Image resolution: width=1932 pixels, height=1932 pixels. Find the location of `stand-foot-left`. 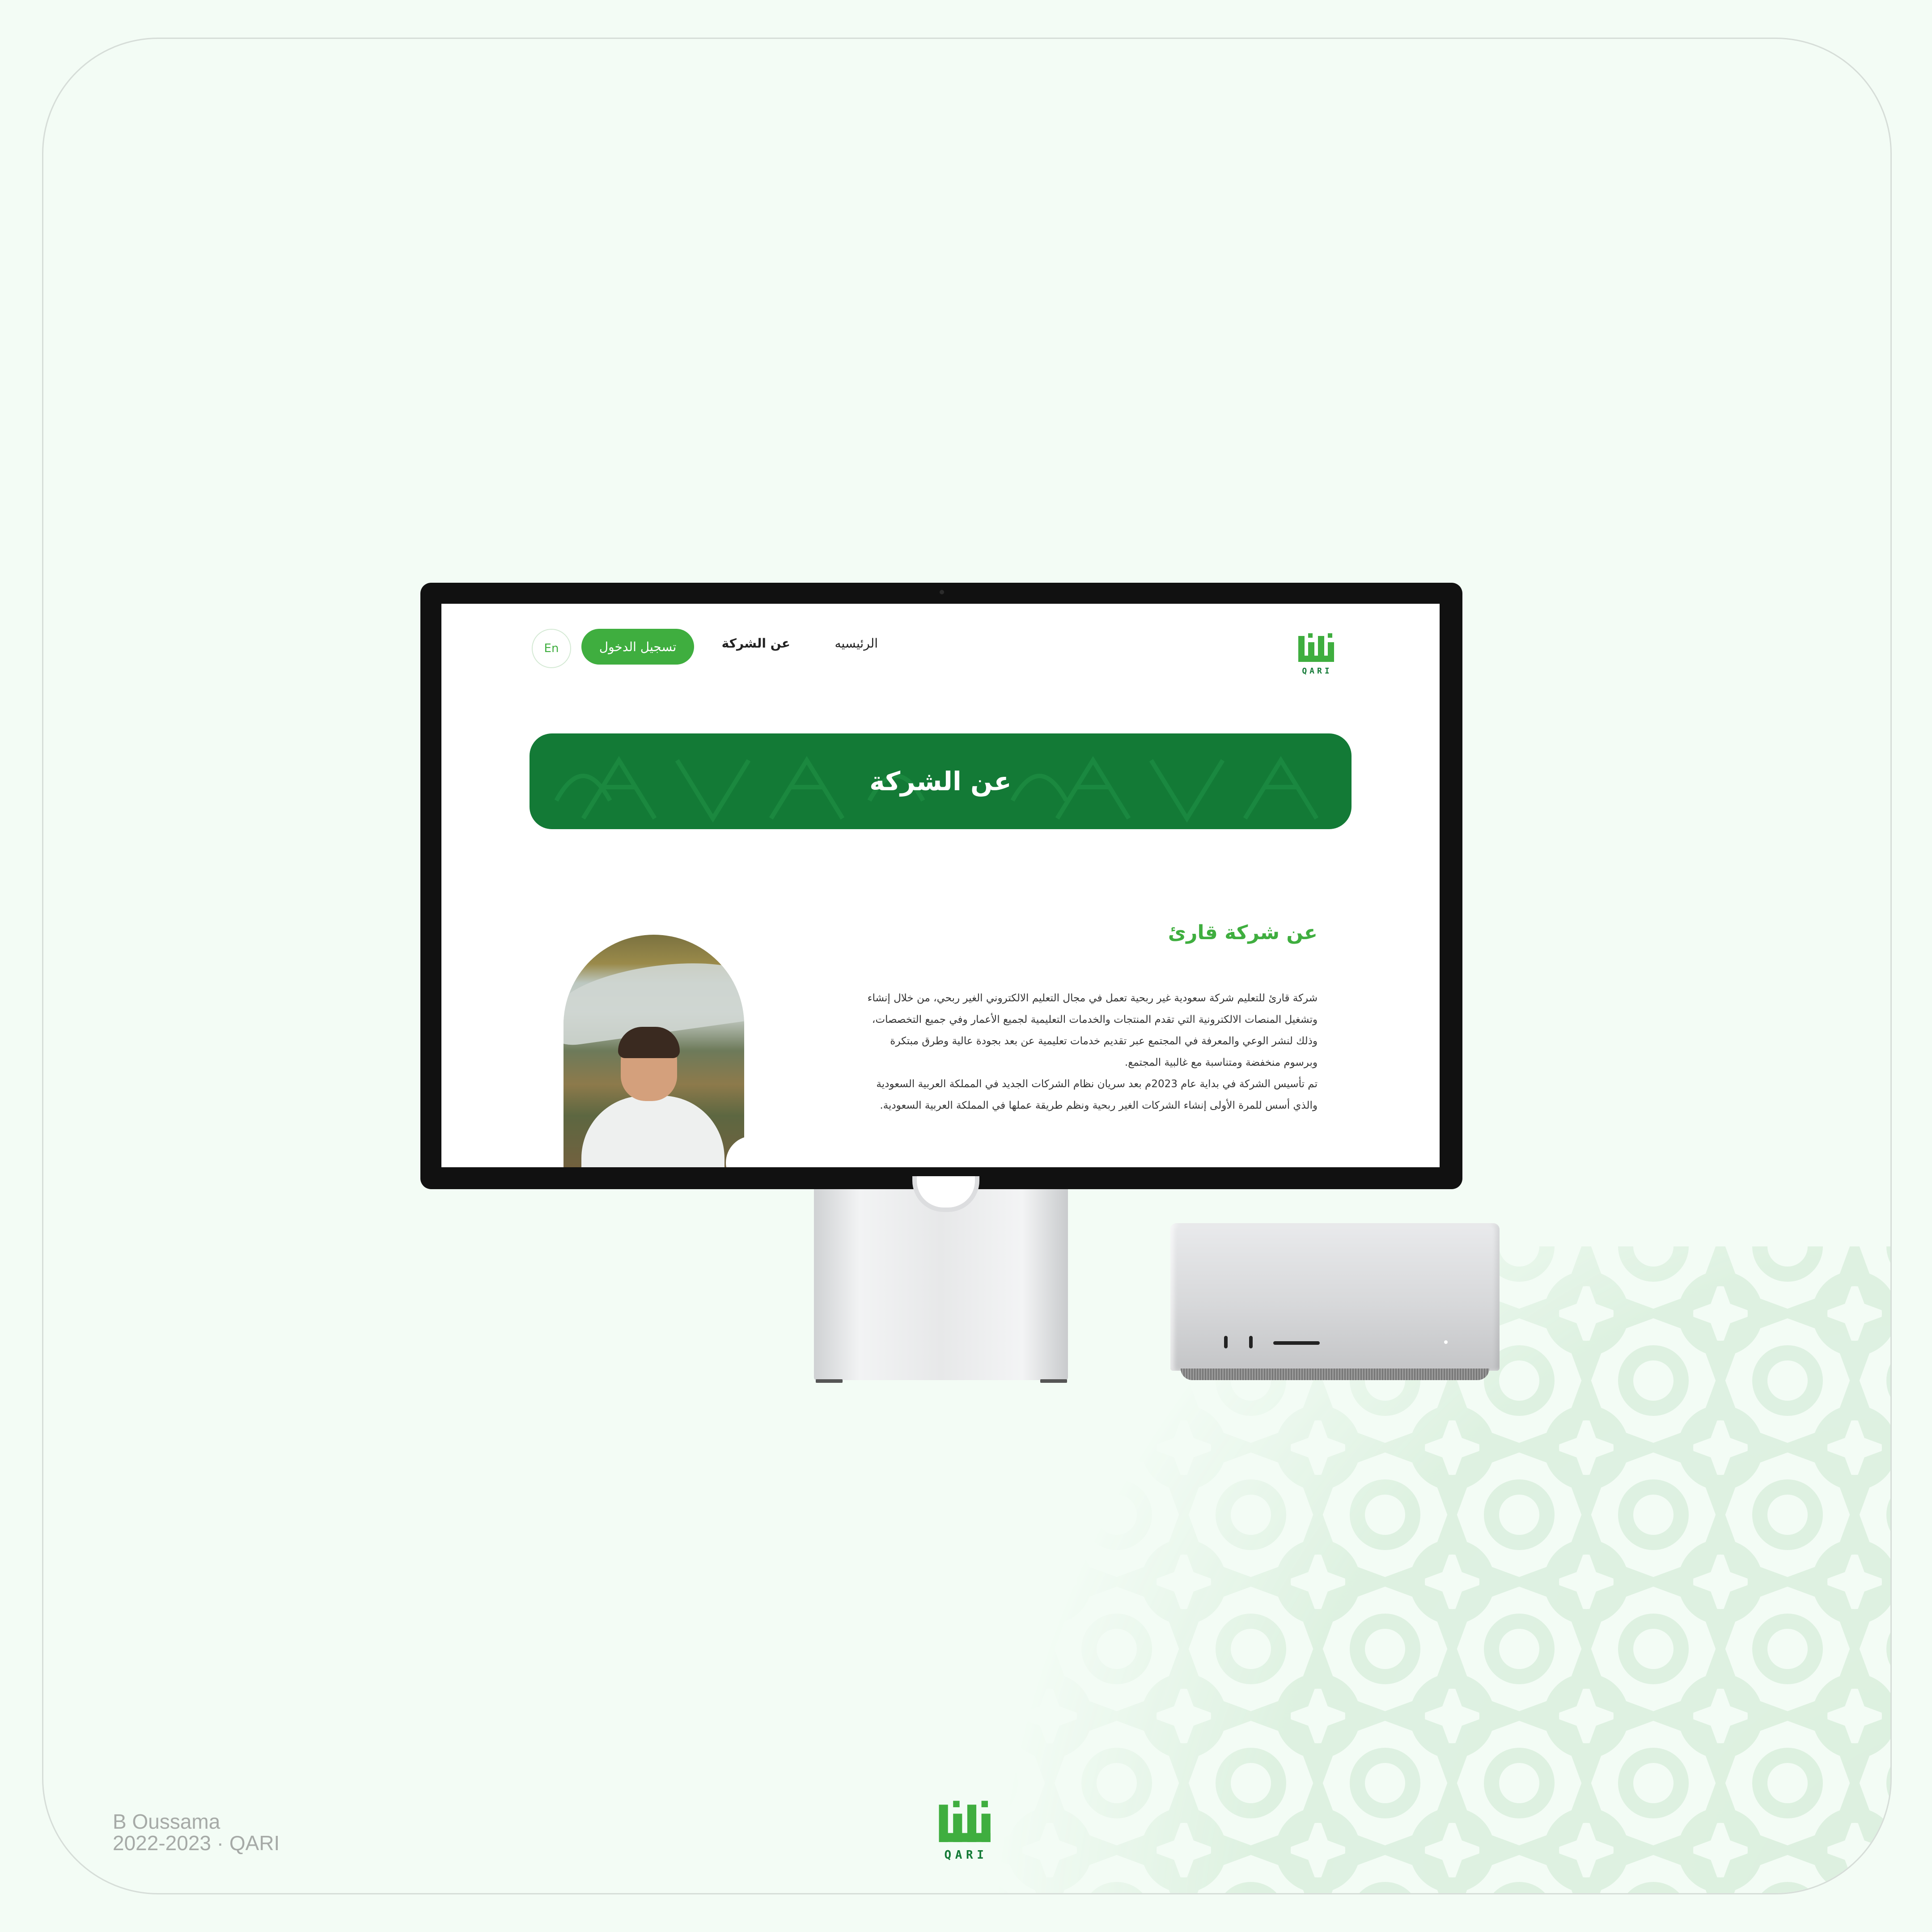

stand-foot-left is located at coordinates (829, 1381).